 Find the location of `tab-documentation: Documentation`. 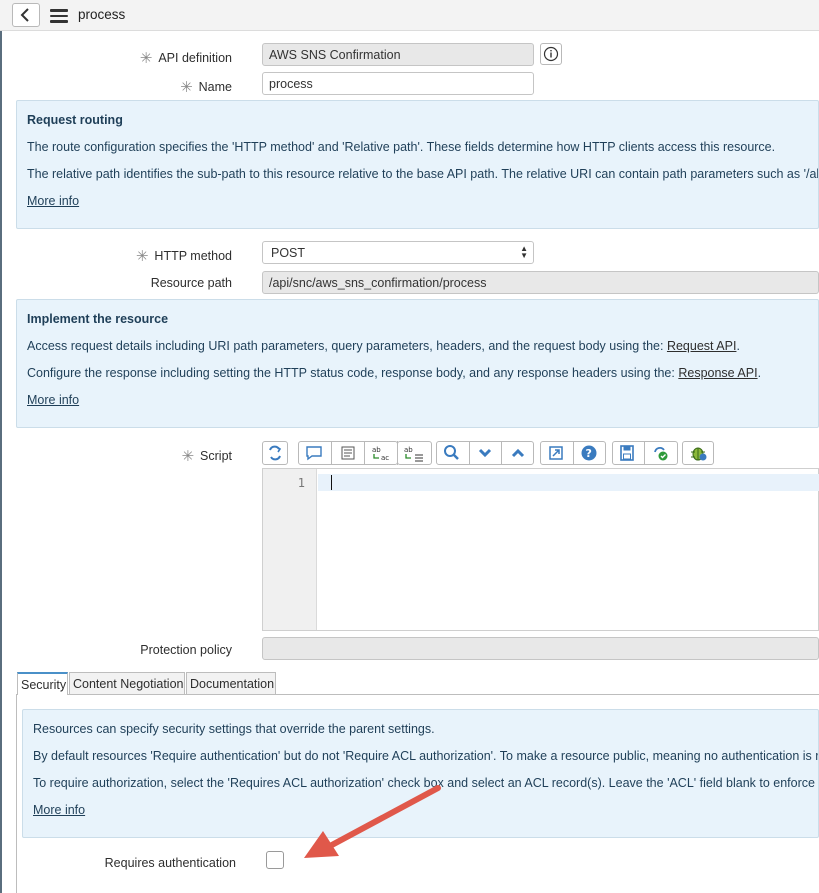

tab-documentation: Documentation is located at coordinates (231, 683).